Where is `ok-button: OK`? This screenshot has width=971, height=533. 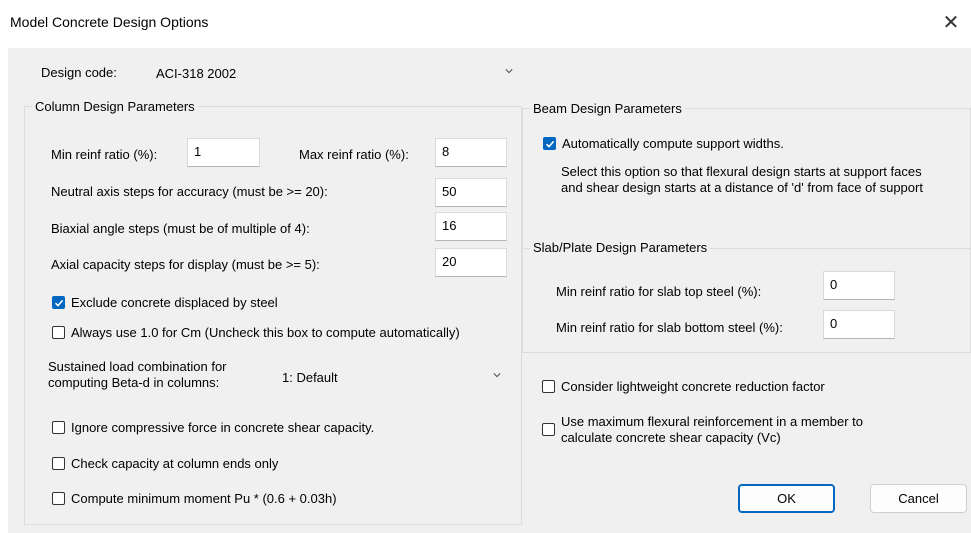 ok-button: OK is located at coordinates (786, 498).